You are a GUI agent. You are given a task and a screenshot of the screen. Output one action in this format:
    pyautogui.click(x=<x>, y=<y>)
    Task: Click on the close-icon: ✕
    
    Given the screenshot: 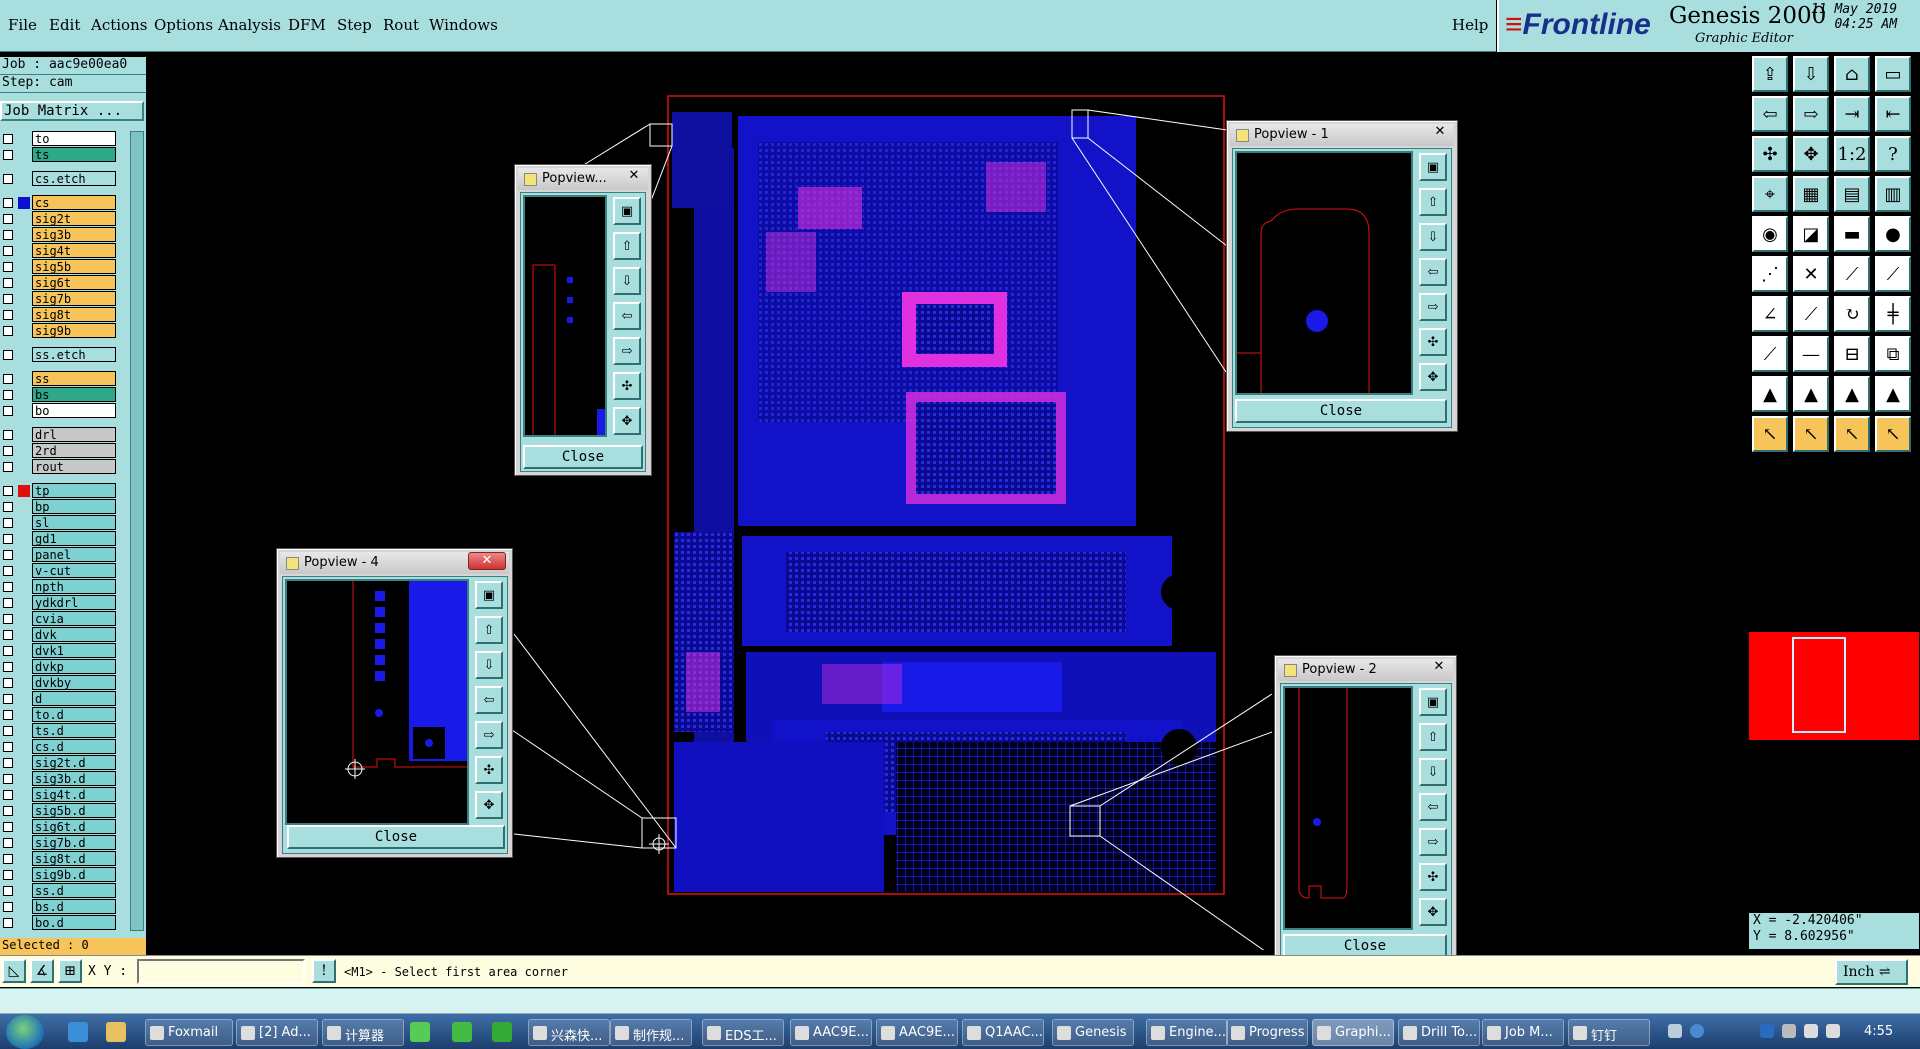 What is the action you would take?
    pyautogui.click(x=1440, y=133)
    